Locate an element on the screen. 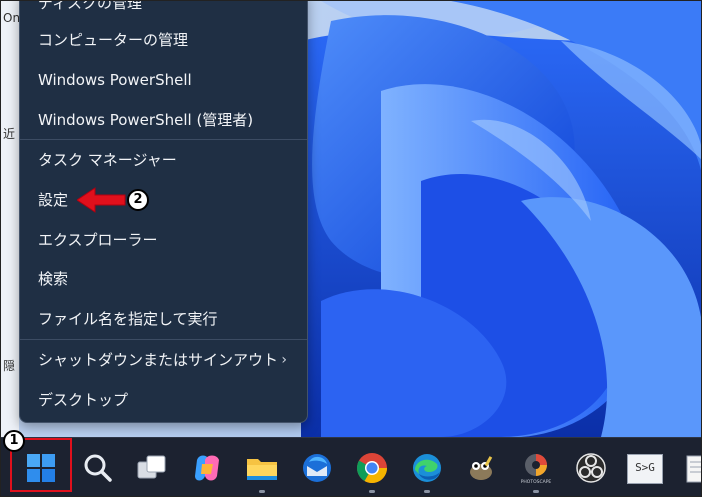 Image resolution: width=702 pixels, height=497 pixels. menu-item-label: シャットダウンまたはサインアウト is located at coordinates (158, 360).